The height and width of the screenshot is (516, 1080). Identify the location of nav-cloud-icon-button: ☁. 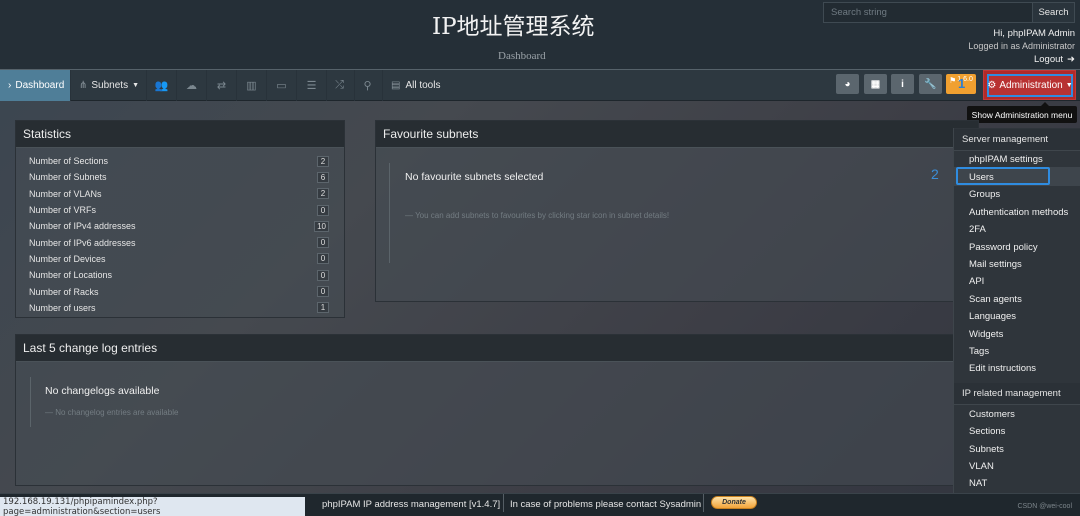
(192, 85).